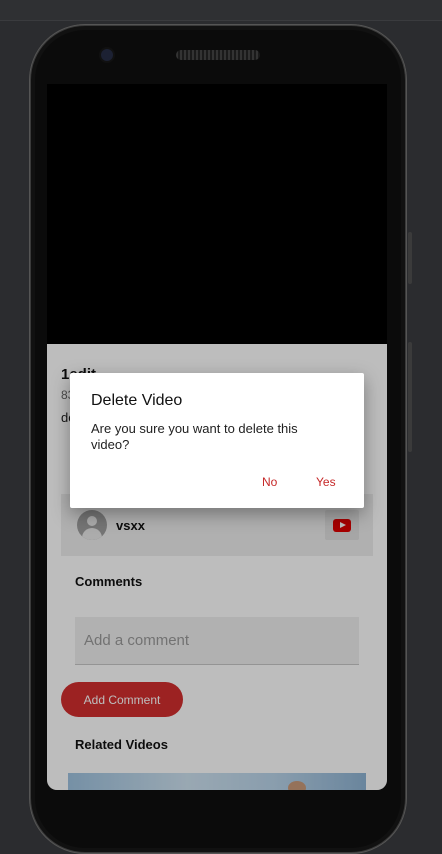 Image resolution: width=442 pixels, height=854 pixels. I want to click on earpiece-speaker, so click(218, 55).